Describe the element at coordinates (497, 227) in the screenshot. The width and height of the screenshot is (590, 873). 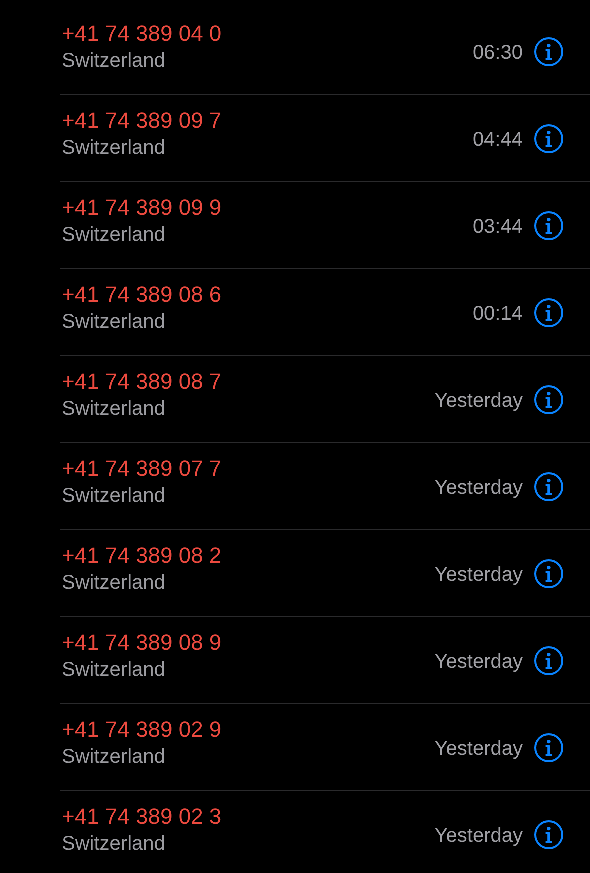
I see `call-time: 03:44` at that location.